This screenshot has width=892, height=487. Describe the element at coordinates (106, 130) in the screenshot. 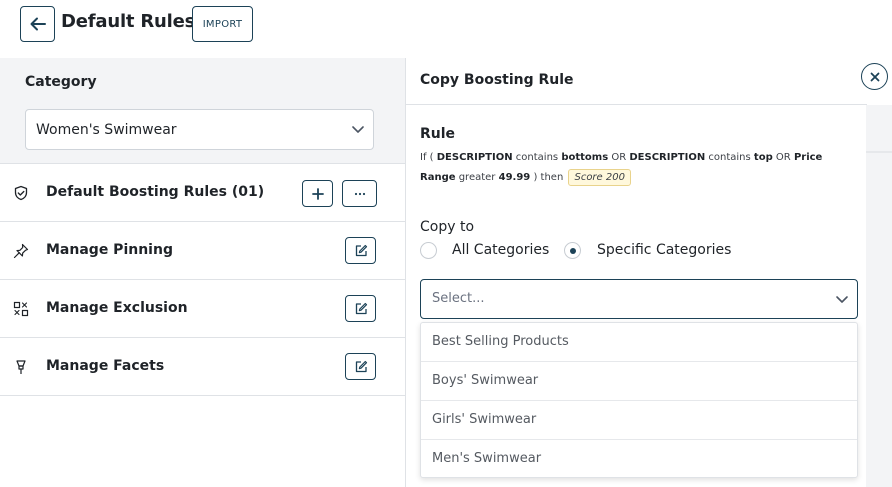

I see `category-selected-value: Women's Swimwear` at that location.